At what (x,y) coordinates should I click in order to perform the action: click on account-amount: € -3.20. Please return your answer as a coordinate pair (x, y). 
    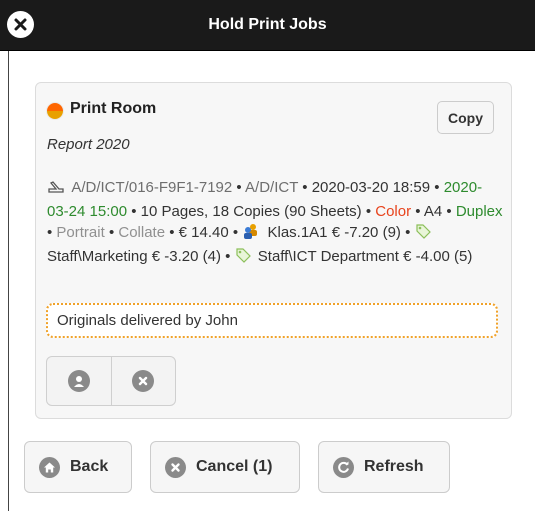
    Looking at the image, I should click on (175, 256).